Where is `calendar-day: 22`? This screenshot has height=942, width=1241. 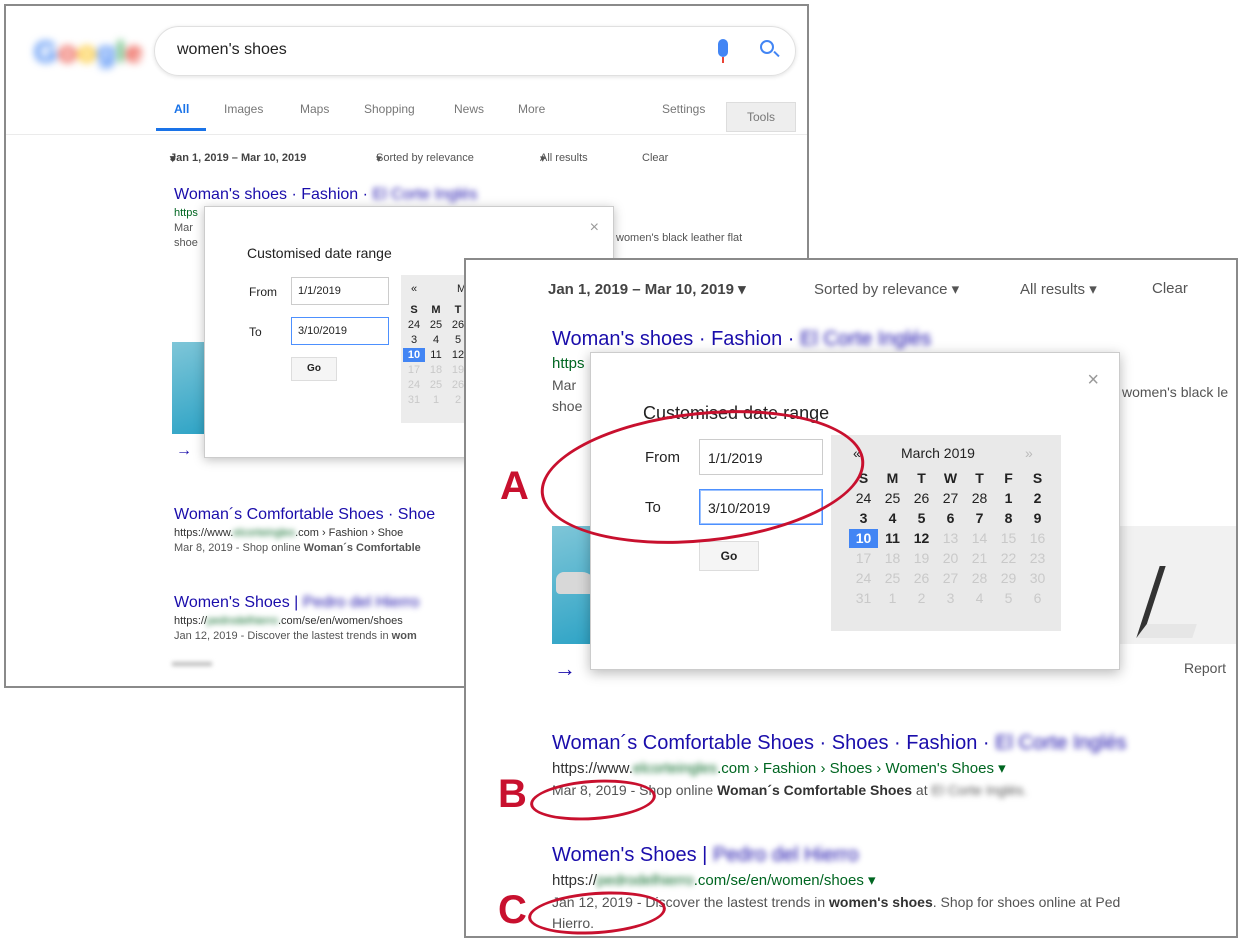
calendar-day: 22 is located at coordinates (1008, 558).